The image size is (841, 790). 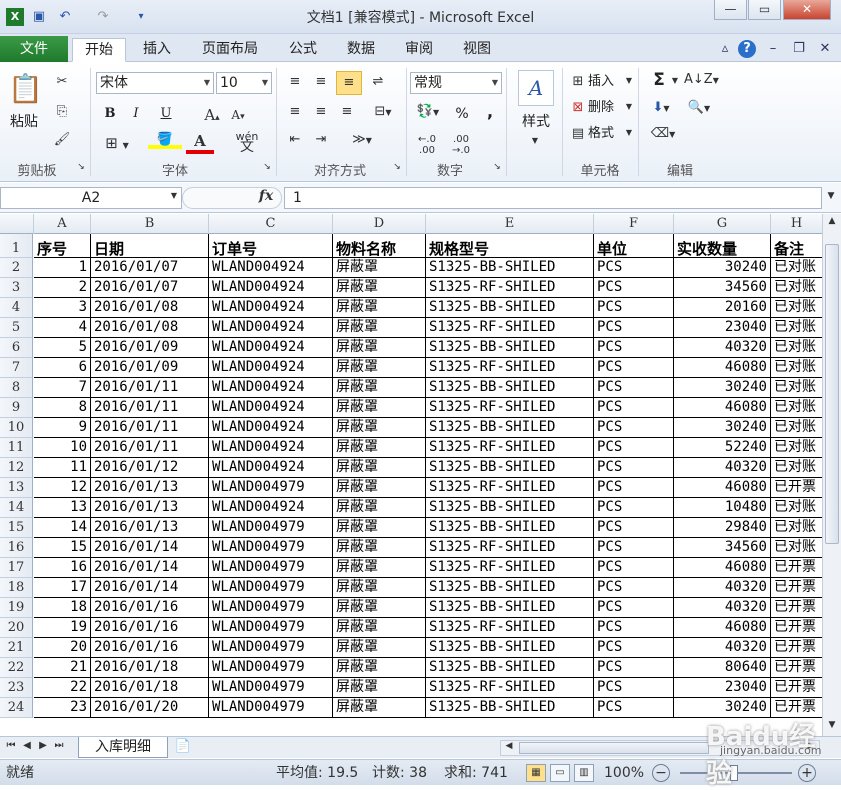 What do you see at coordinates (378, 83) in the screenshot?
I see `wrap-text-icon: ⇌` at bounding box center [378, 83].